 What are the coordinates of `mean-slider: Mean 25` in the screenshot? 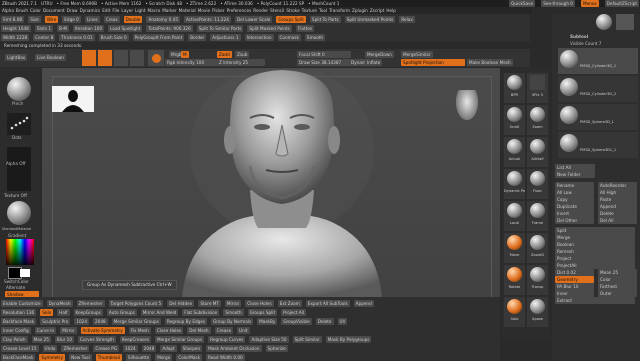 It's located at (617, 272).